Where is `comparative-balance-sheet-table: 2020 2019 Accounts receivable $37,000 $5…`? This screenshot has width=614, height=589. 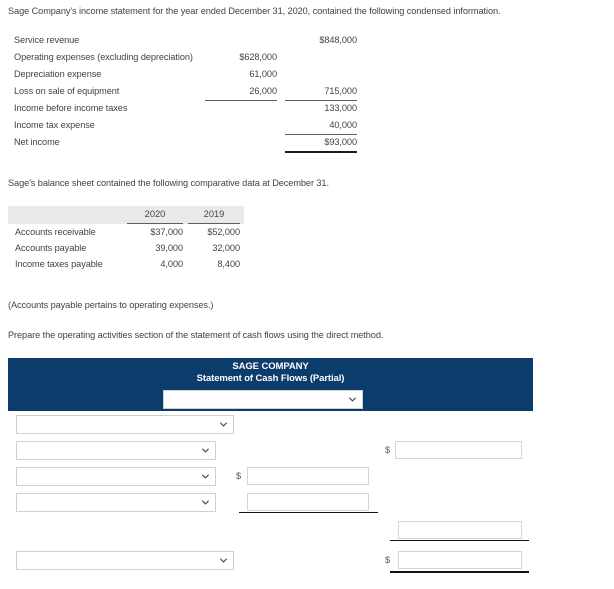
comparative-balance-sheet-table: 2020 2019 Accounts receivable $37,000 $5… is located at coordinates (126, 239).